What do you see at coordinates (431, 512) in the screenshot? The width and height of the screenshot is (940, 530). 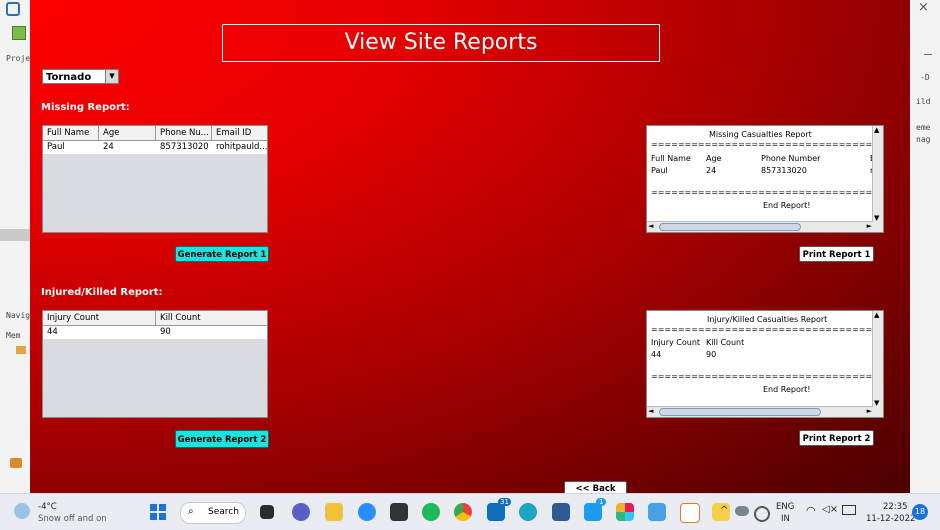 I see `spotify-icon` at bounding box center [431, 512].